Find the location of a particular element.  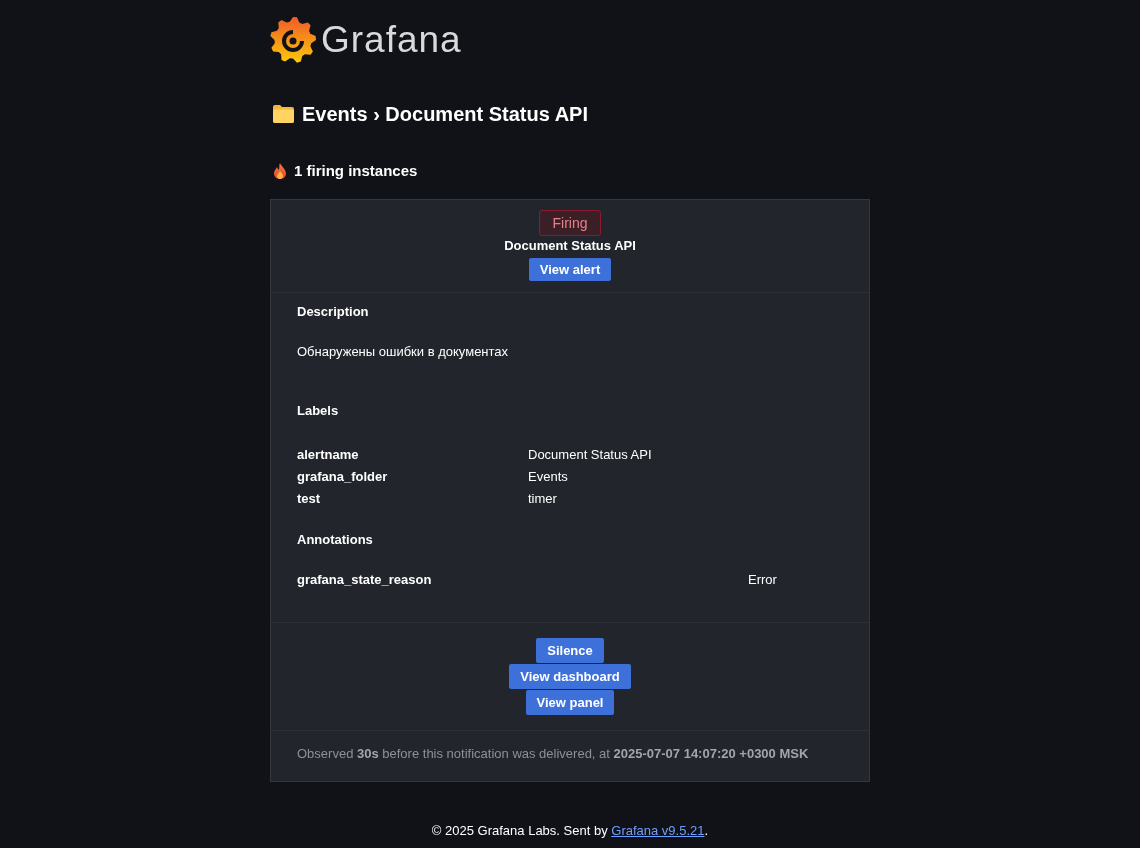

annotation-key: grafana_state_reason is located at coordinates (522, 580).